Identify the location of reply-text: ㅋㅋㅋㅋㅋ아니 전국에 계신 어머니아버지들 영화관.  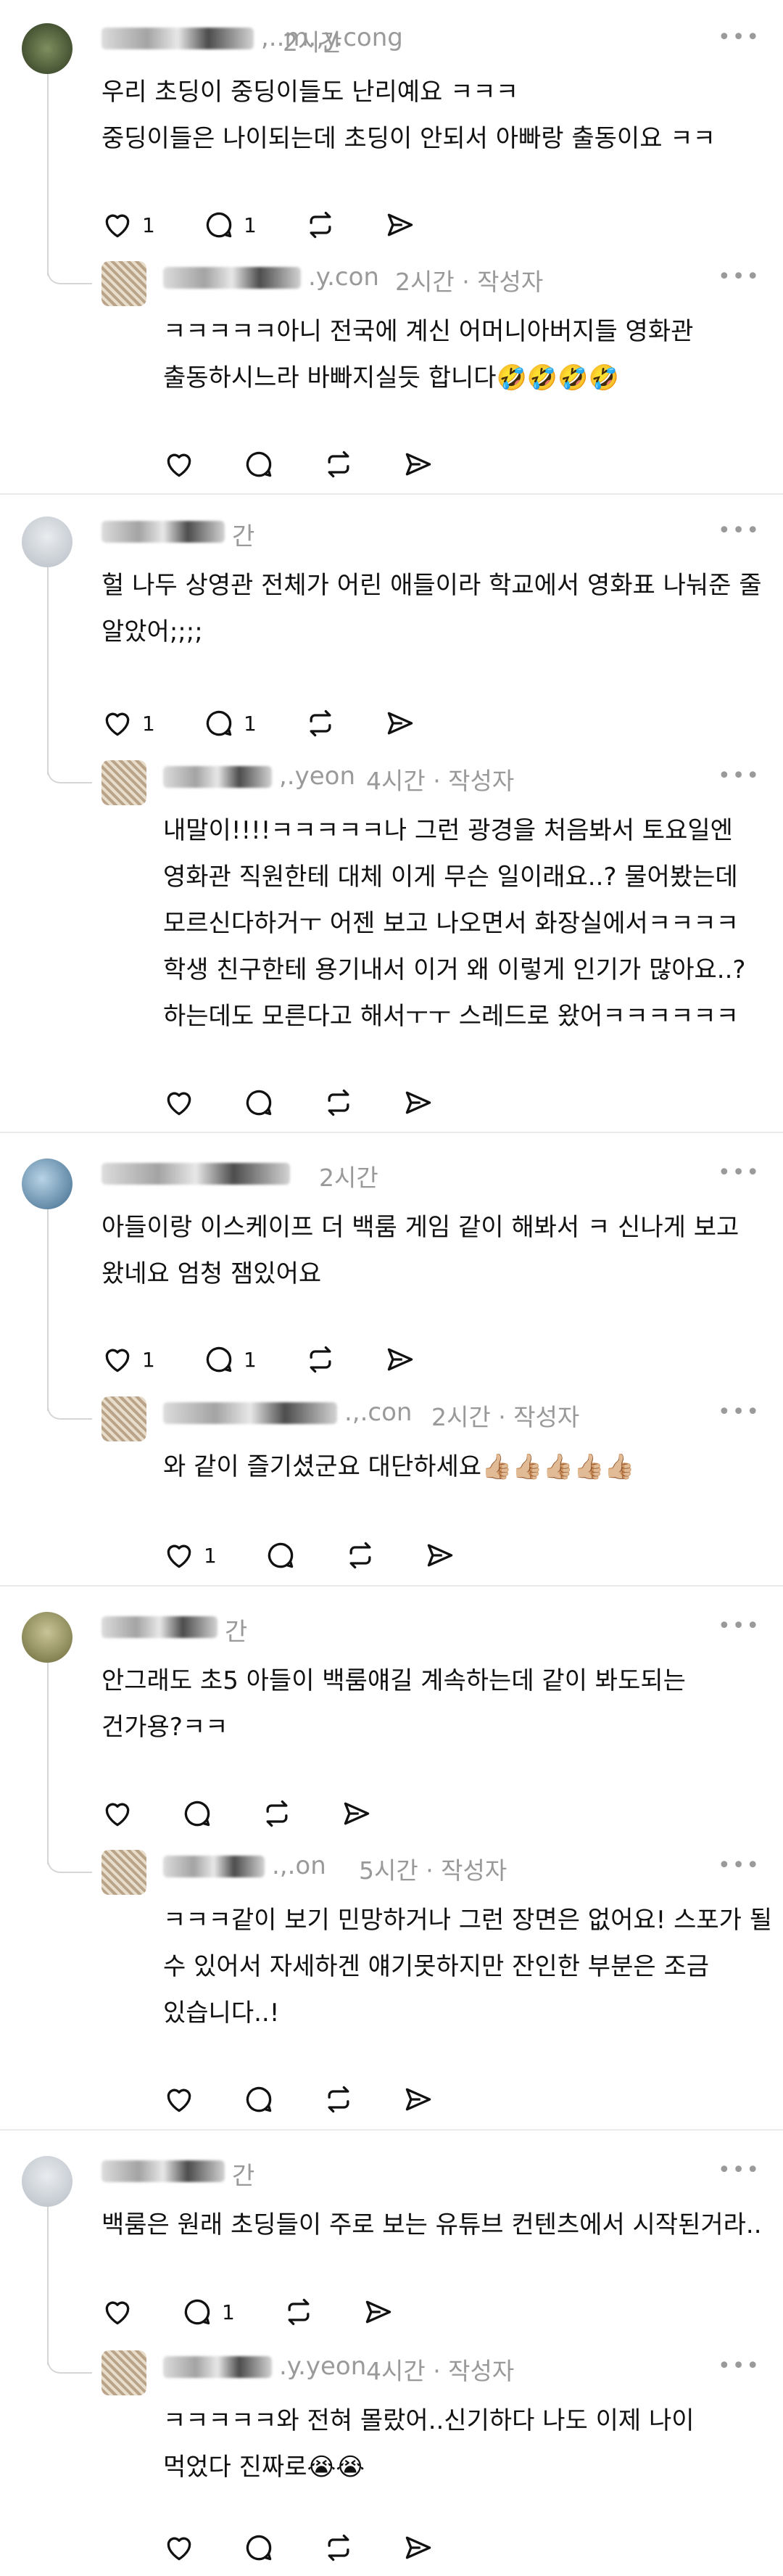
(428, 331).